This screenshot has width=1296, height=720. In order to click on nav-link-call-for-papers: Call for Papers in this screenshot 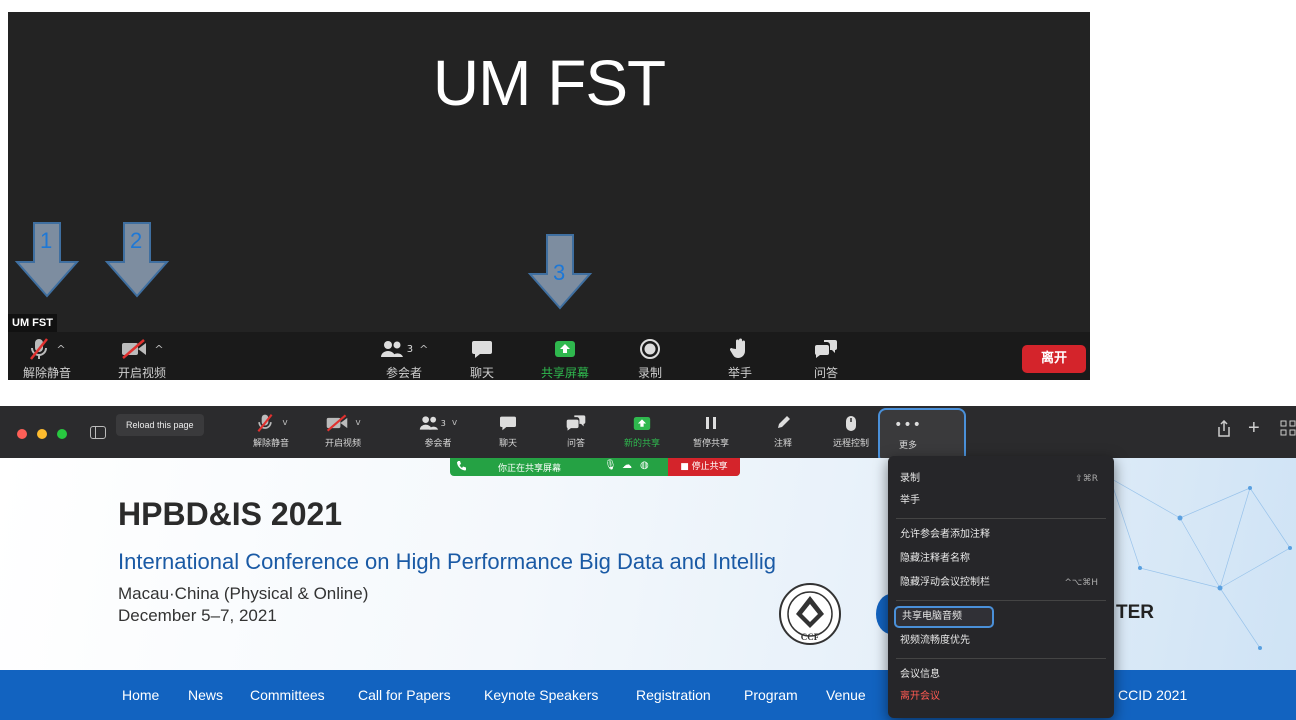, I will do `click(404, 695)`.